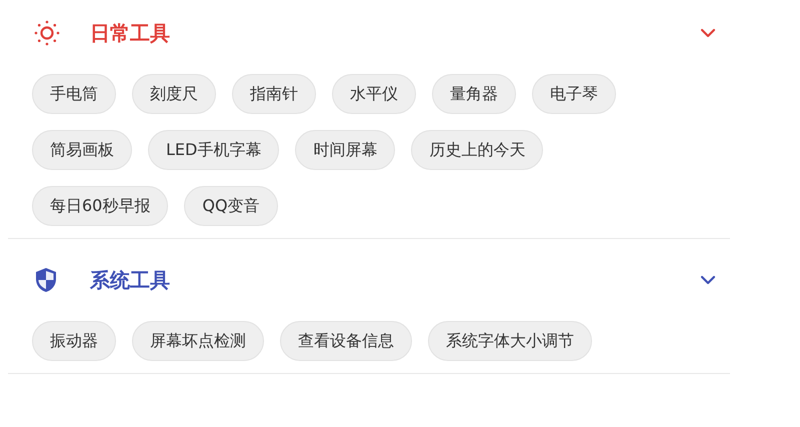 The image size is (800, 427). Describe the element at coordinates (82, 150) in the screenshot. I see `tool-chip: 简易画板` at that location.